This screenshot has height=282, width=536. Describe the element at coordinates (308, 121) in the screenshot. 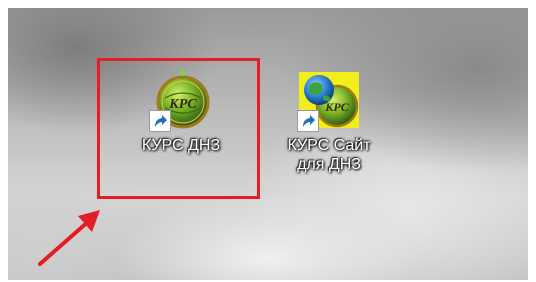

I see `shortcut-arrow-icon` at that location.